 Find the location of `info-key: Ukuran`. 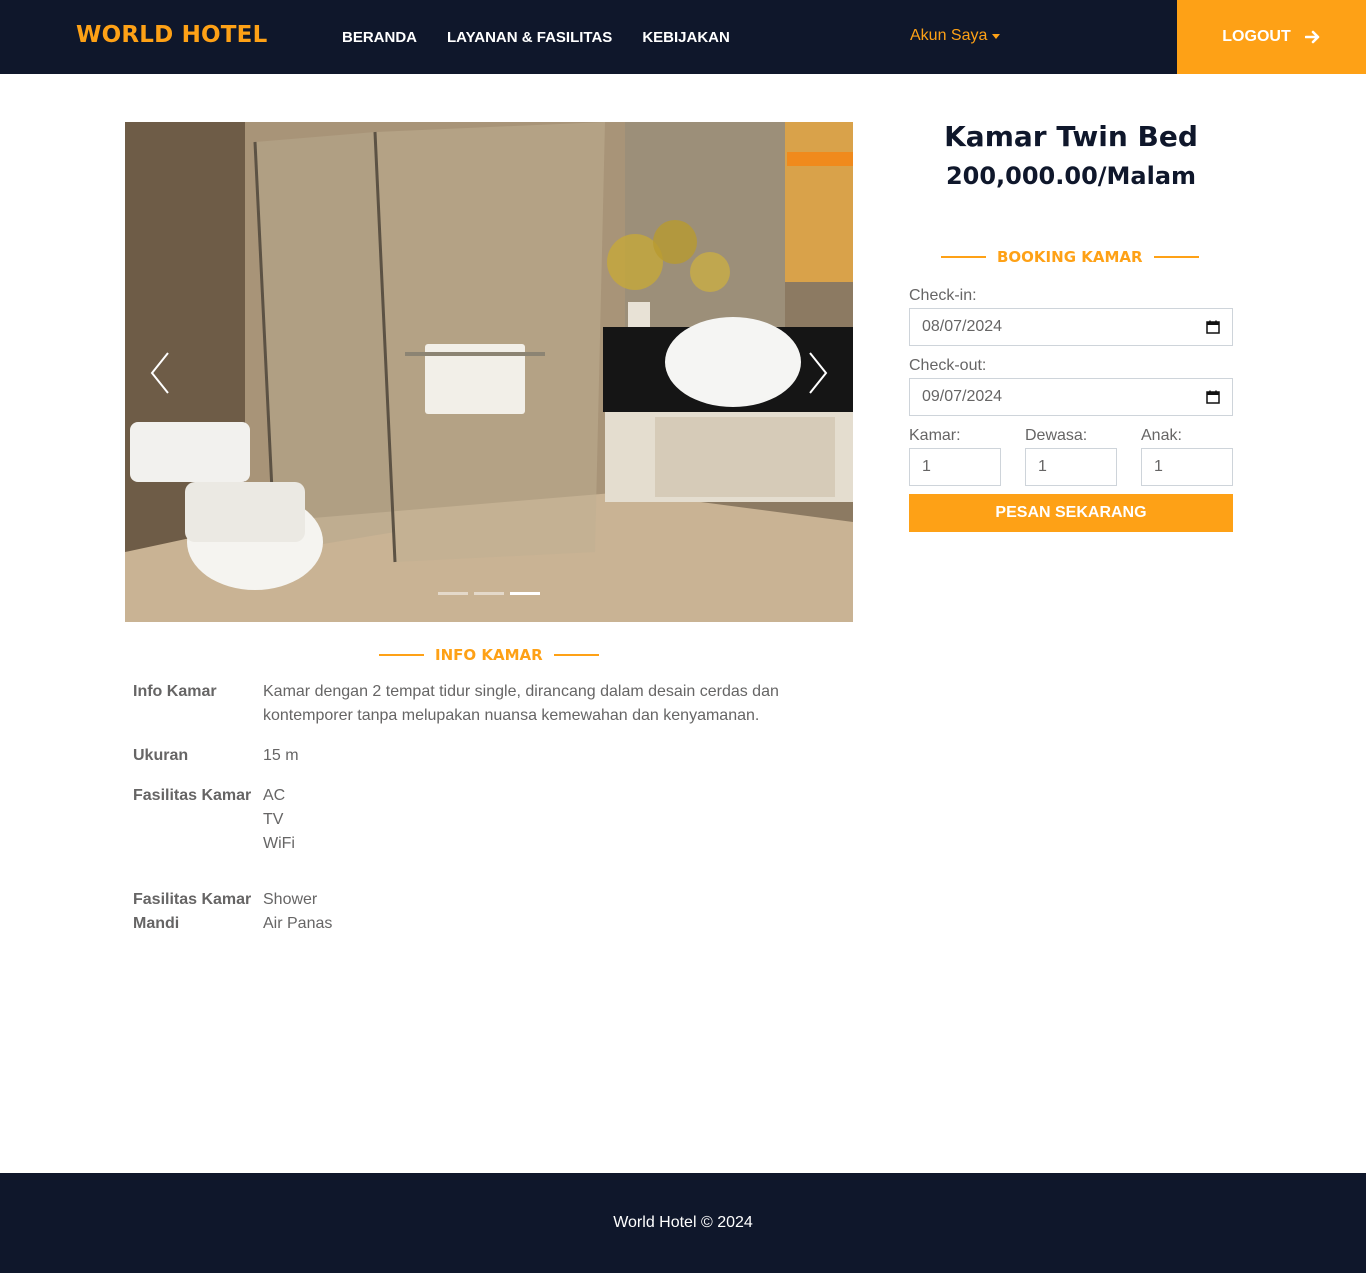

info-key: Ukuran is located at coordinates (161, 755).